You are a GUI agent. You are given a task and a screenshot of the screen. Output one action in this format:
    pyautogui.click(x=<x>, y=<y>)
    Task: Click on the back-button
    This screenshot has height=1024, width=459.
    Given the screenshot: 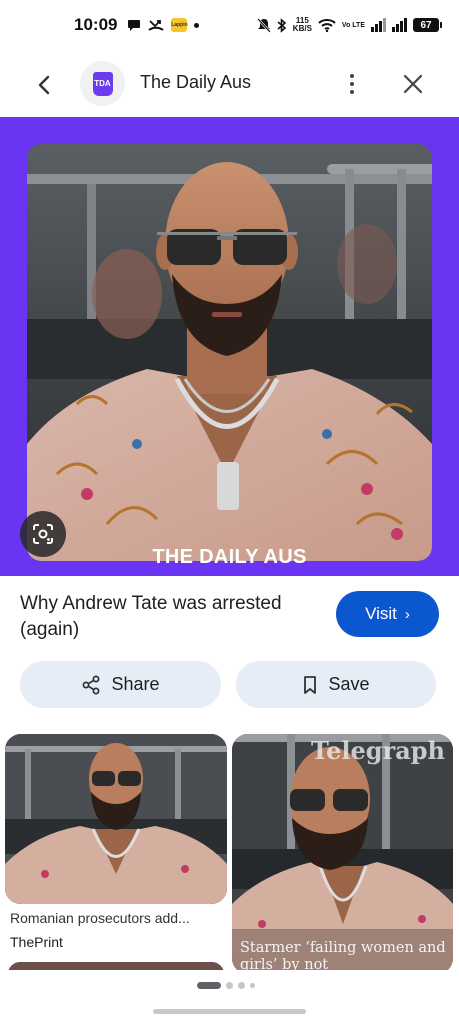 What is the action you would take?
    pyautogui.click(x=45, y=85)
    